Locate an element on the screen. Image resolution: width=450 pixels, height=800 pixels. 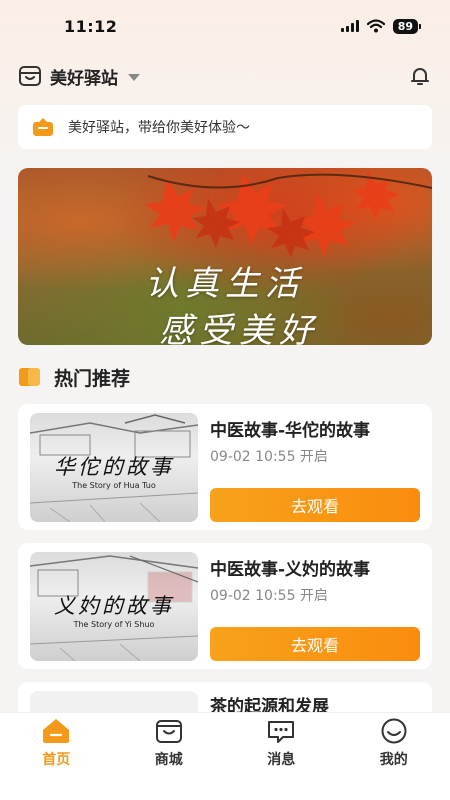
profile-icon is located at coordinates (394, 731).